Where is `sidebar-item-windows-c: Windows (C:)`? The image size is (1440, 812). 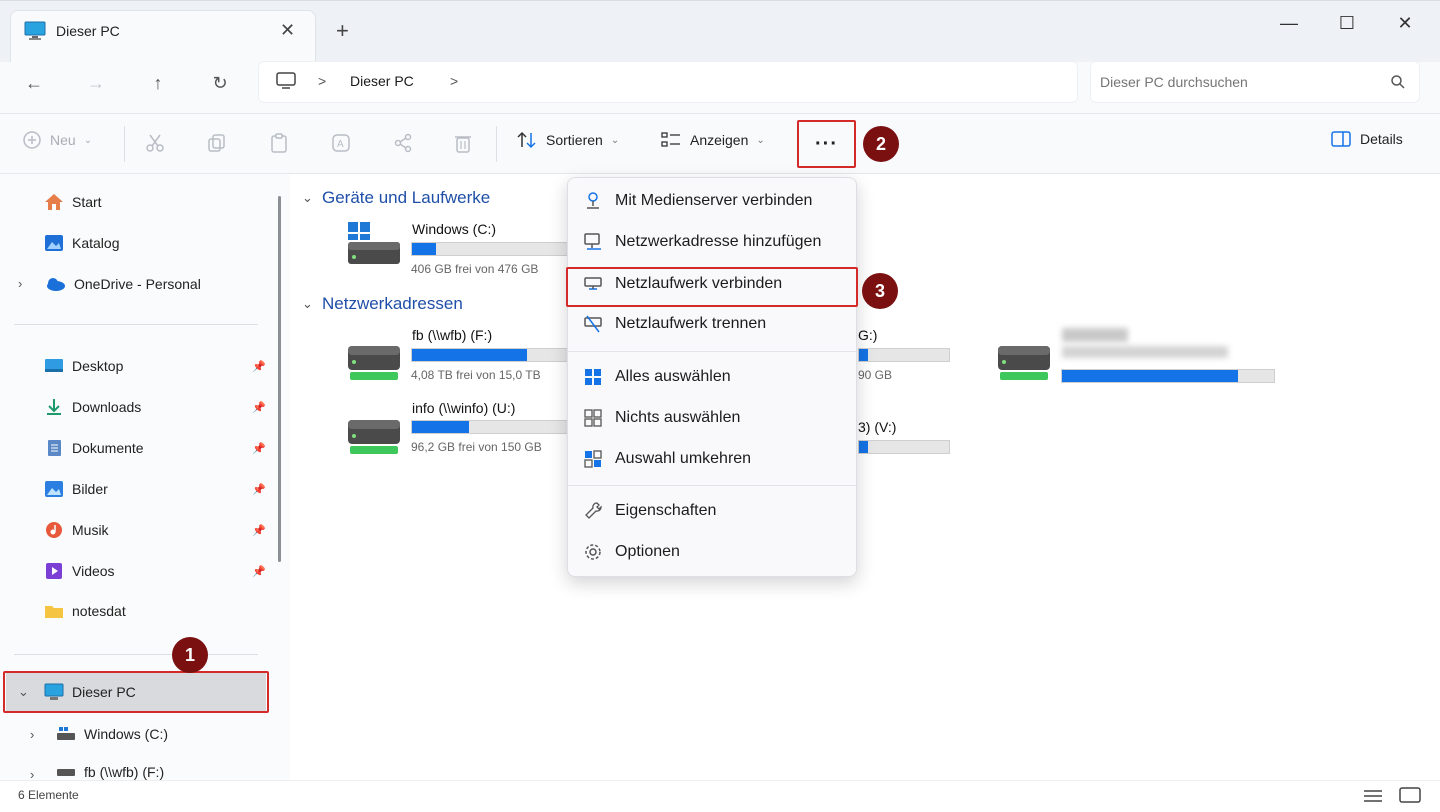
sidebar-item-windows-c: Windows (C:) is located at coordinates (112, 734).